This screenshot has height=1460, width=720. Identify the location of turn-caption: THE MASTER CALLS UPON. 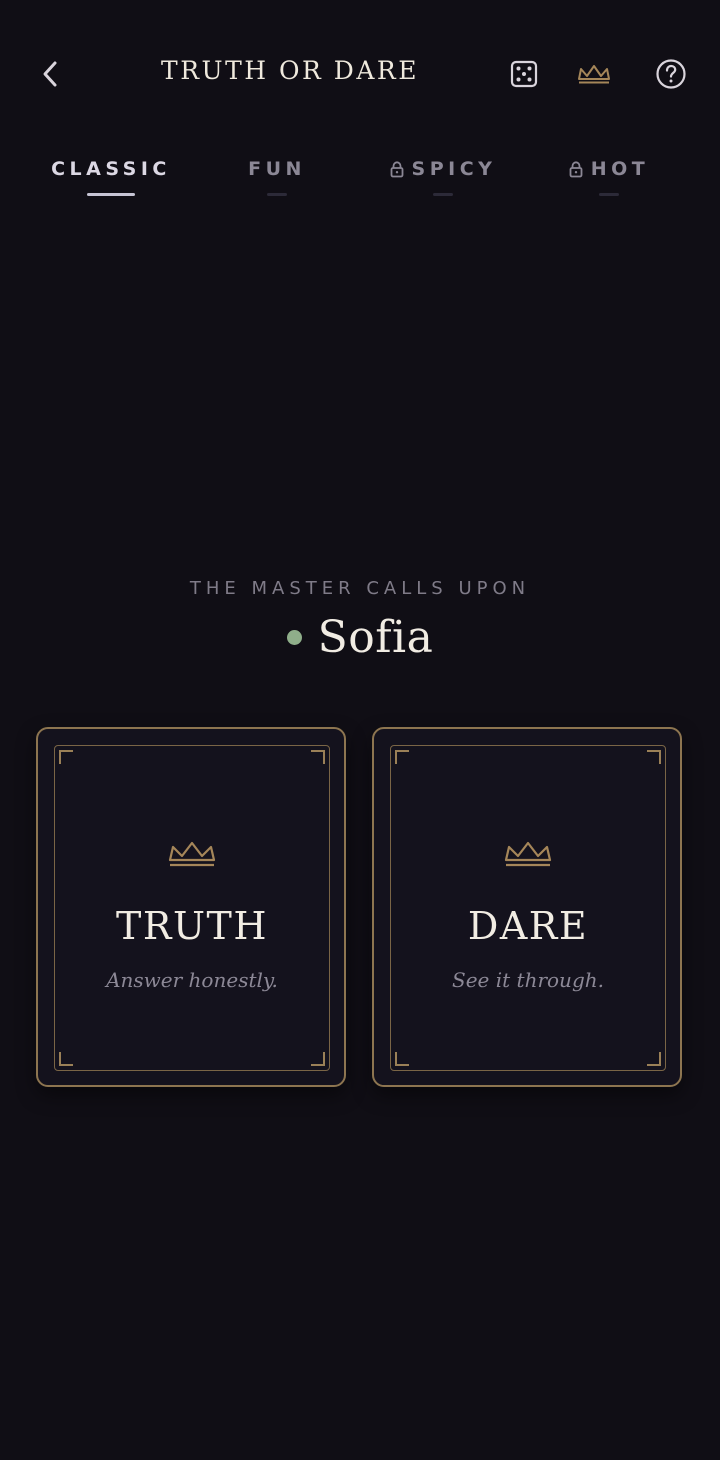
(360, 588).